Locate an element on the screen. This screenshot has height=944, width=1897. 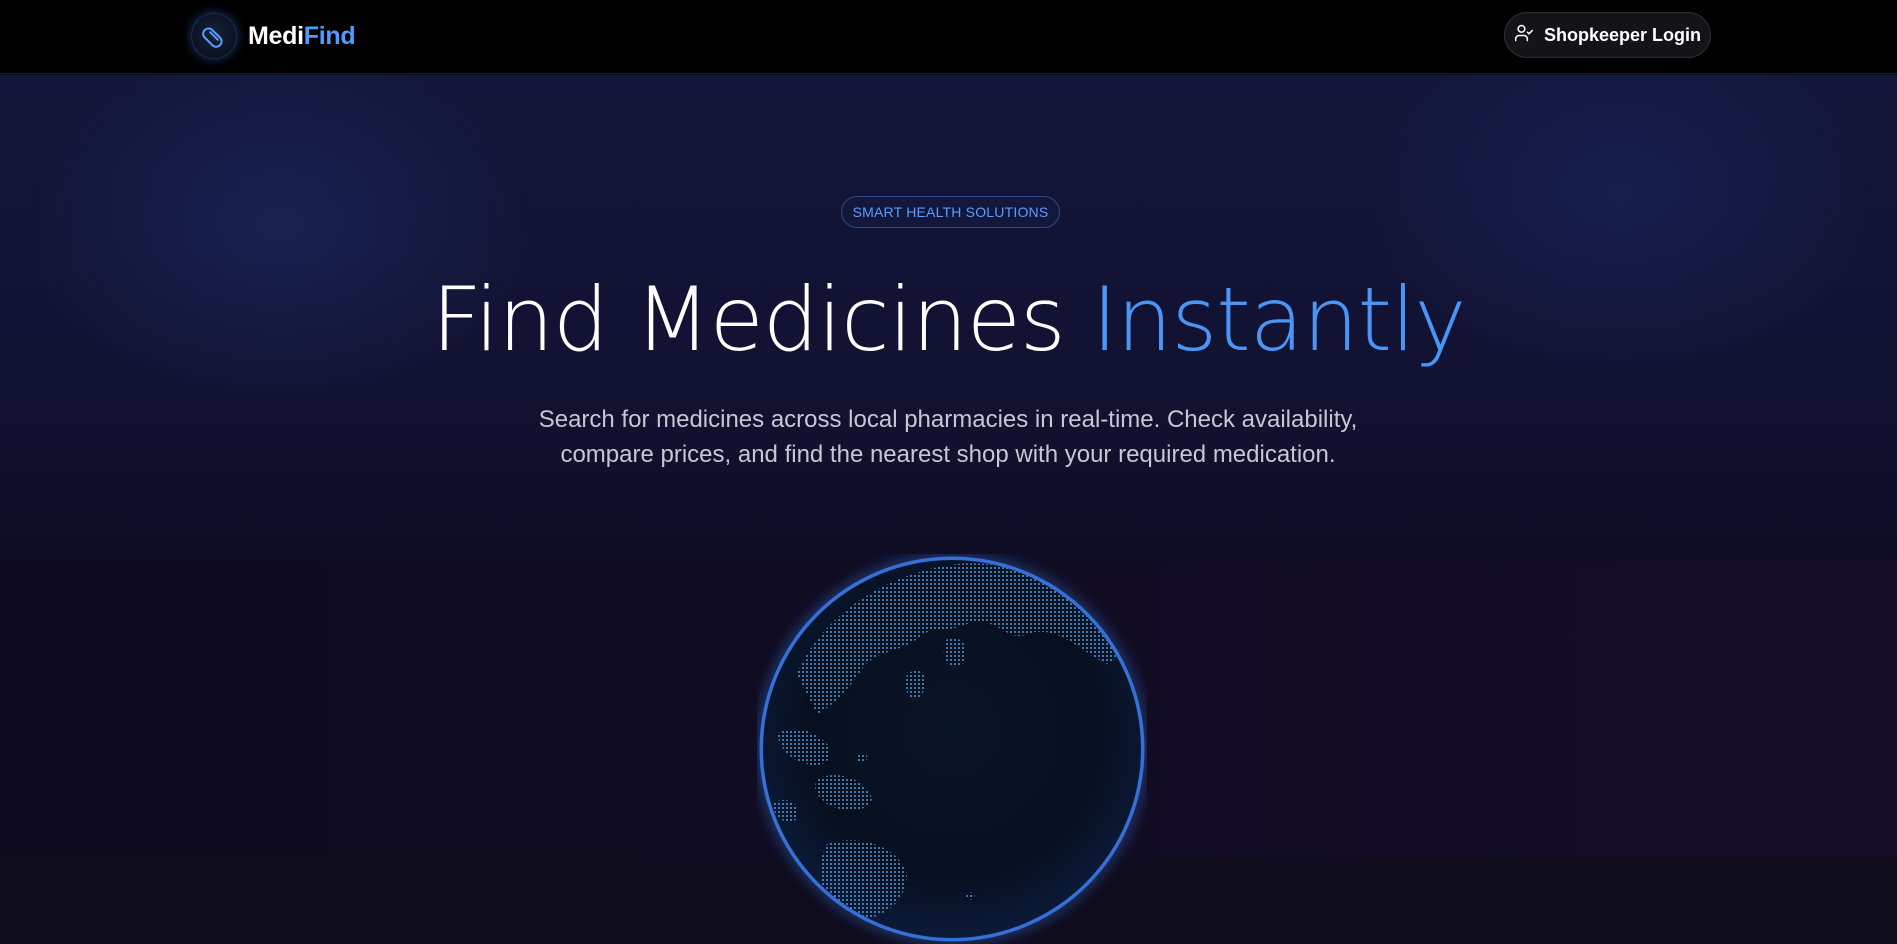
hero-headline: Find Medicines Instantly is located at coordinates (948, 320).